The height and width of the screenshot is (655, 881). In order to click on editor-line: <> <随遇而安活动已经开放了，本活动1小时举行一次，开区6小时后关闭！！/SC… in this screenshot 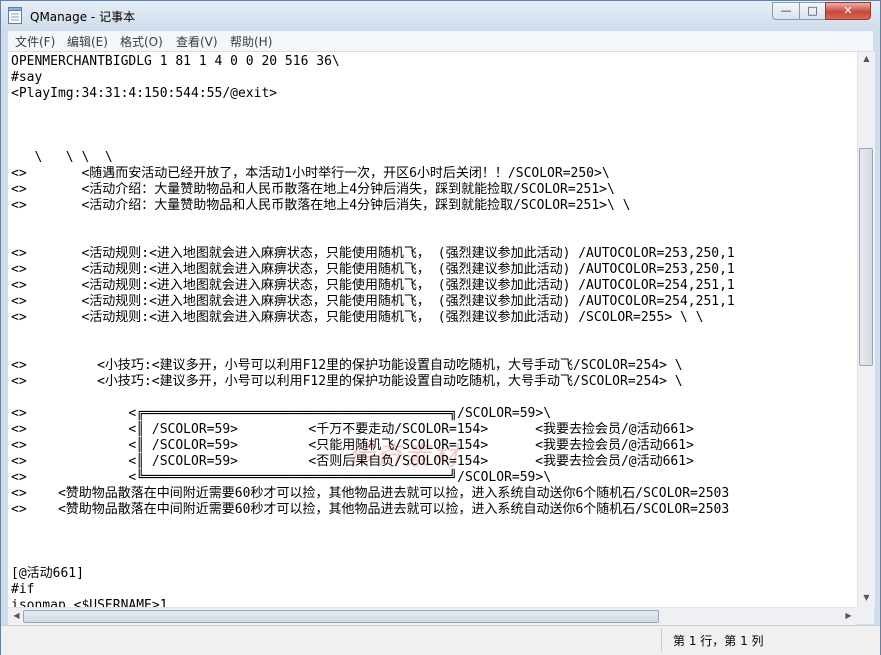, I will do `click(310, 173)`.